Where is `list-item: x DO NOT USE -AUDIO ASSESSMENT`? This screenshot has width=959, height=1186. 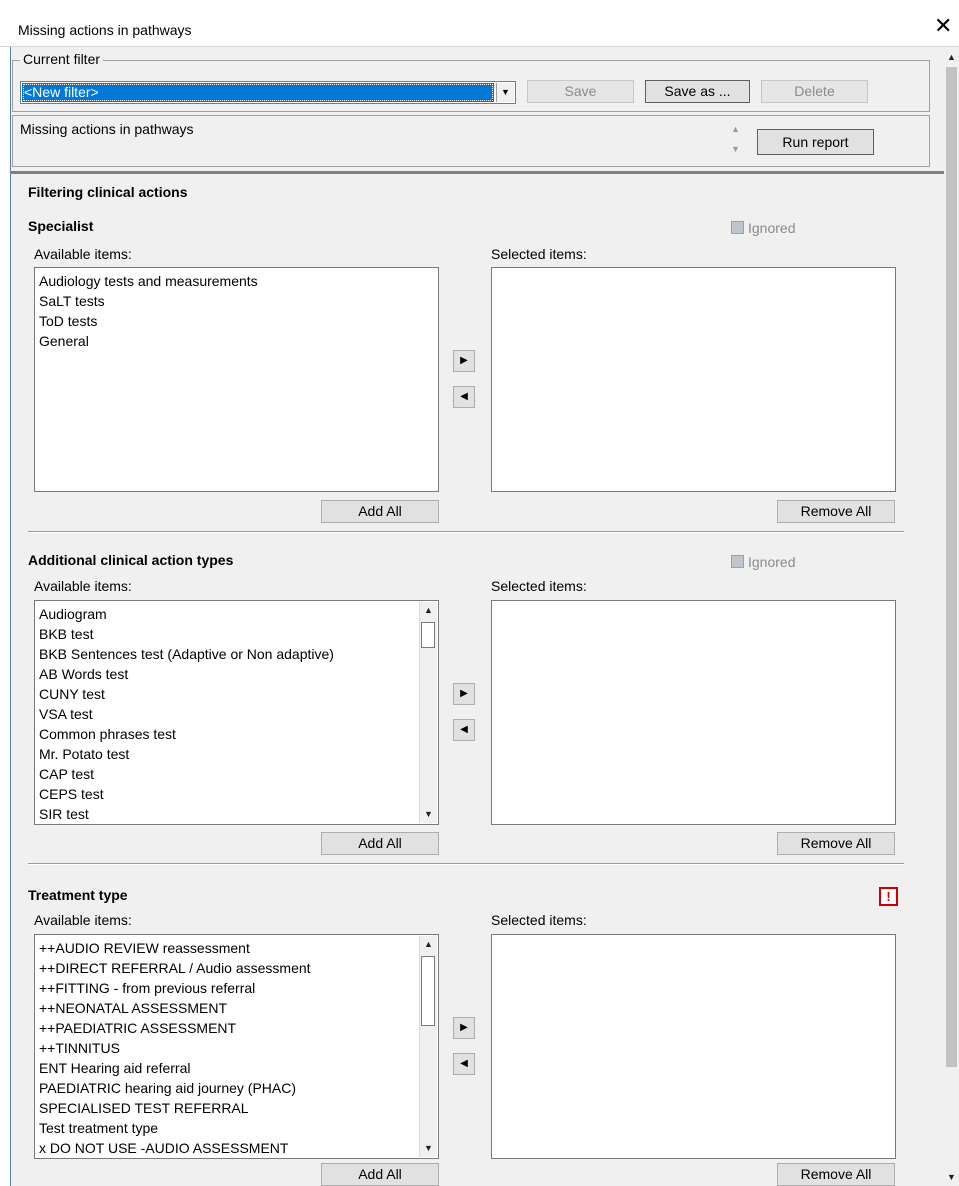 list-item: x DO NOT USE -AUDIO ASSESSMENT is located at coordinates (163, 1148).